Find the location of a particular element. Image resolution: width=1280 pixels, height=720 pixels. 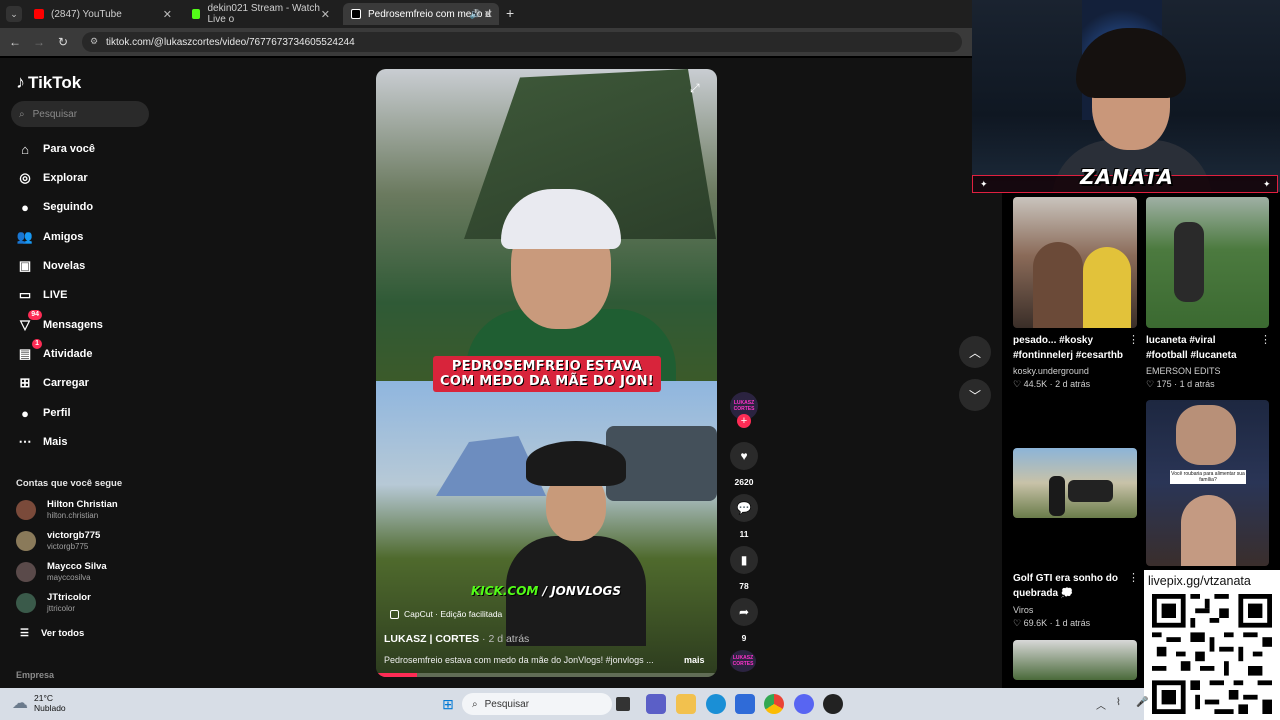

search-icon: ⌕ is located at coordinates (22, 114).